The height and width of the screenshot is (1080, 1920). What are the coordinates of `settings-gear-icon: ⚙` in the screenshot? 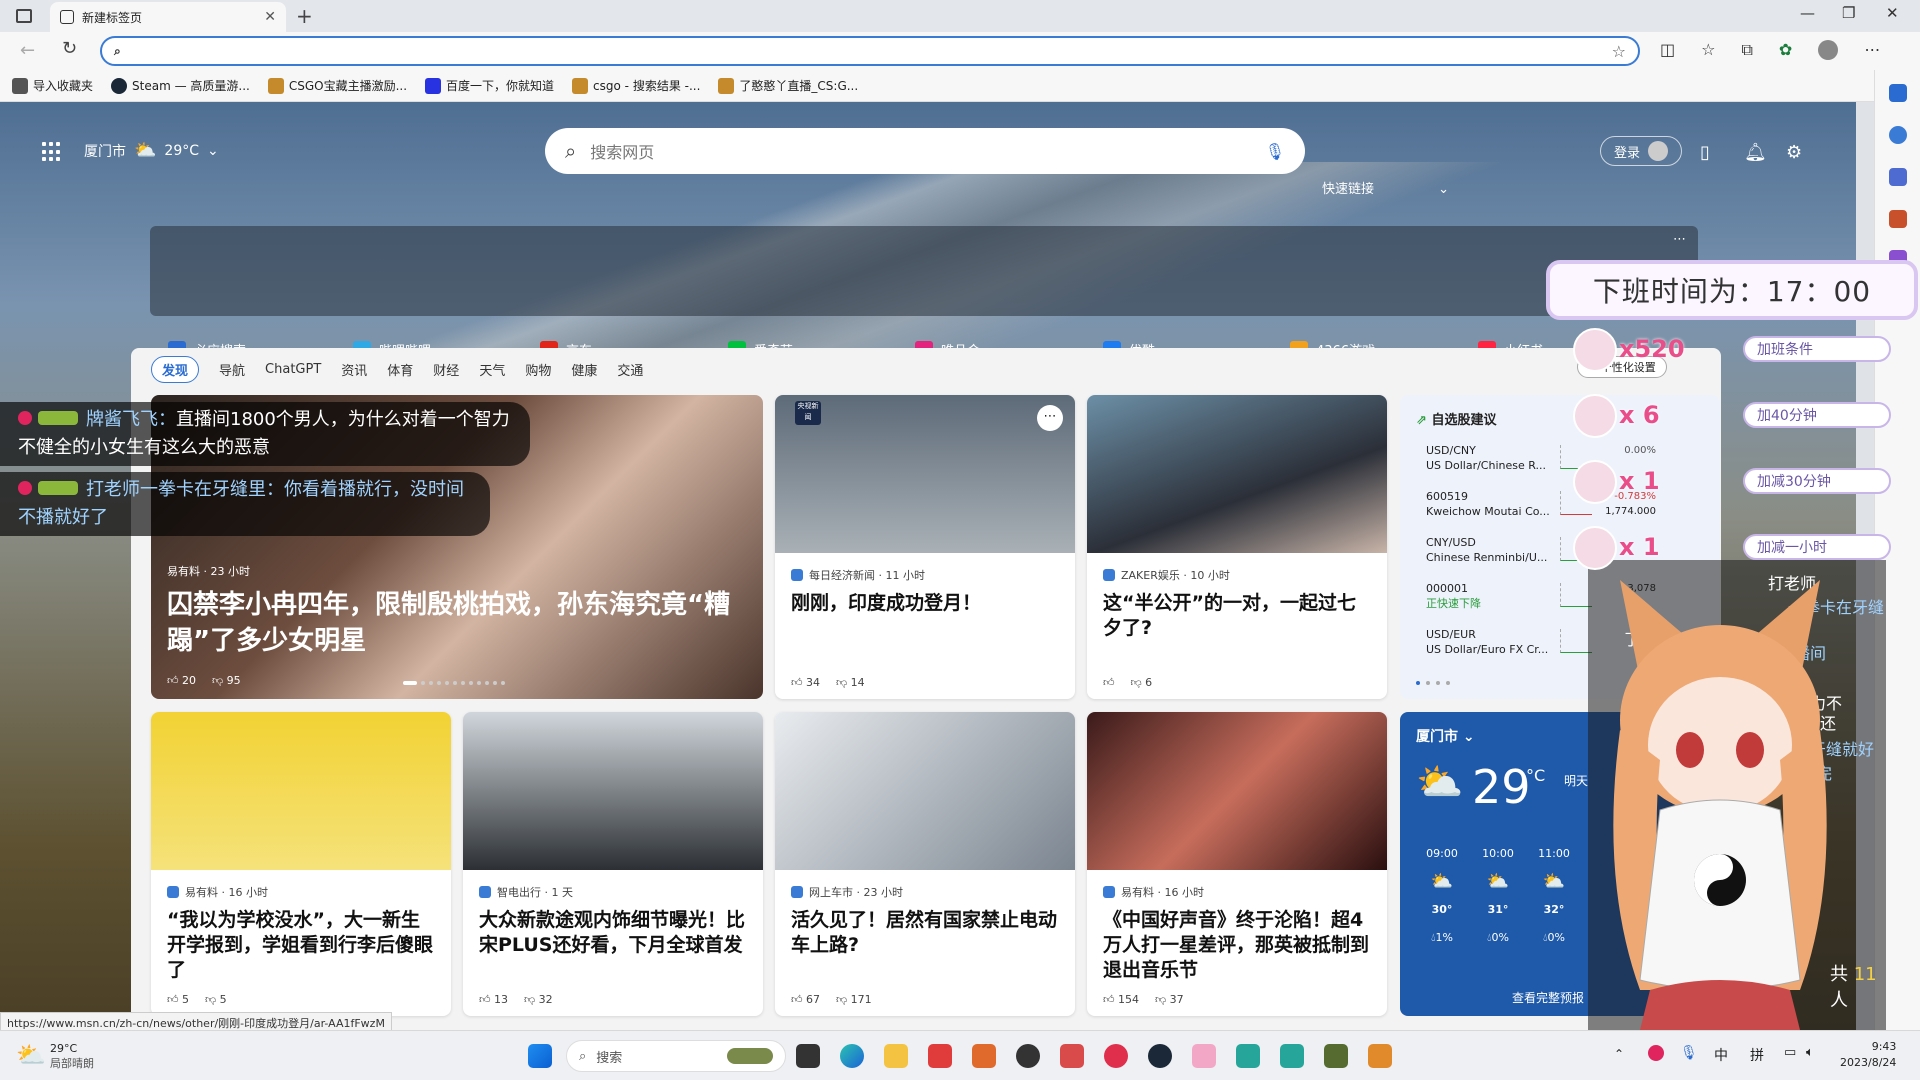 It's located at (1794, 152).